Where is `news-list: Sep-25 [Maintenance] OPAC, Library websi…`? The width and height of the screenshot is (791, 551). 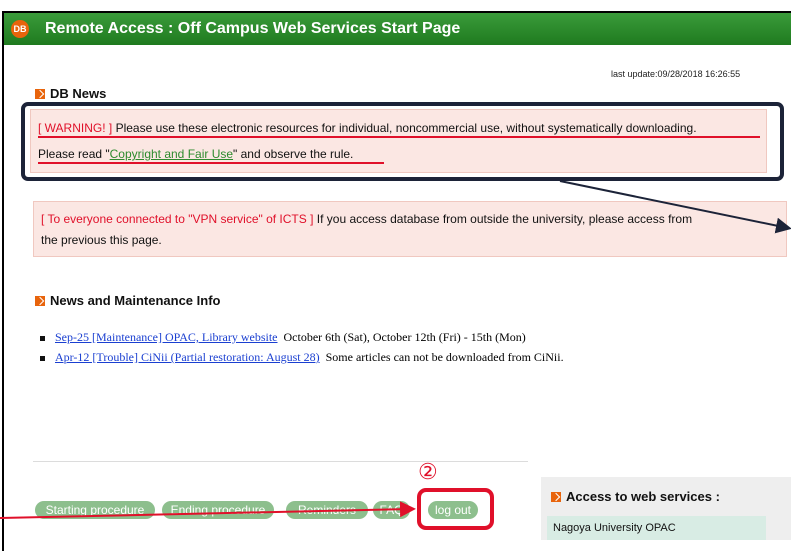 news-list: Sep-25 [Maintenance] OPAC, Library websi… is located at coordinates (302, 350).